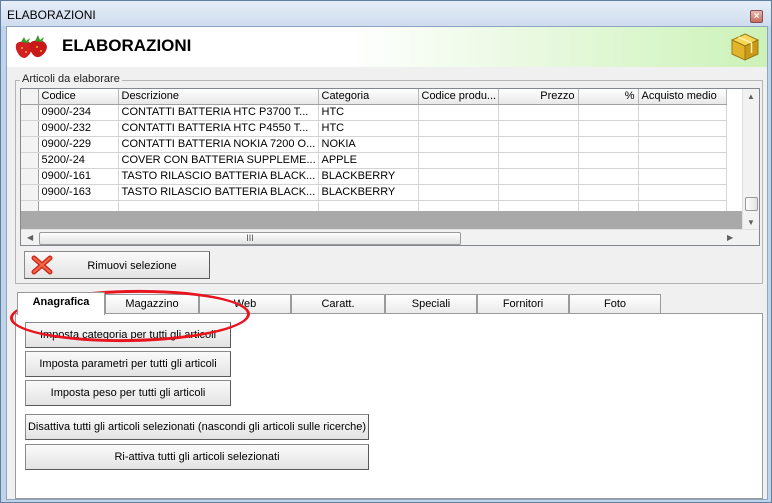 The height and width of the screenshot is (503, 772). I want to click on tab-anagrafica: Anagrafica, so click(61, 303).